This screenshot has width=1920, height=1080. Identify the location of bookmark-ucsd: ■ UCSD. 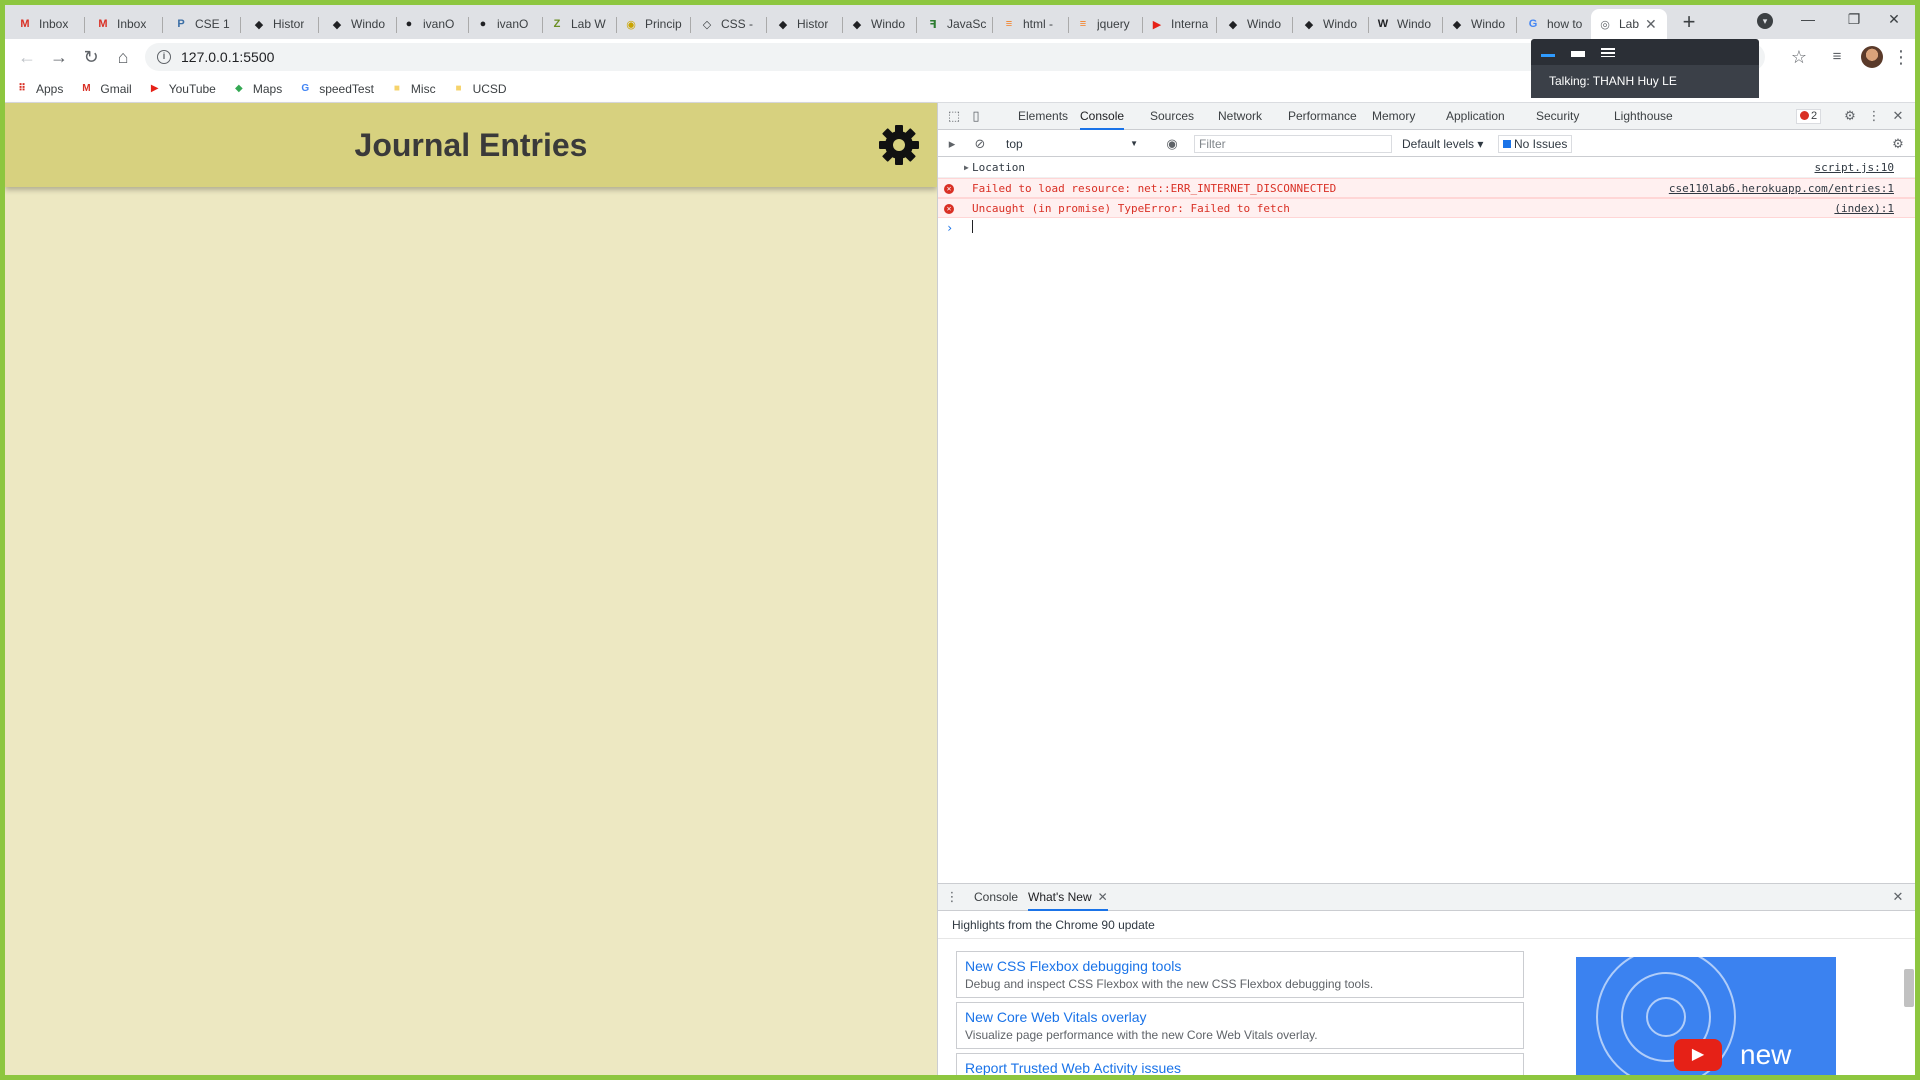
(479, 89).